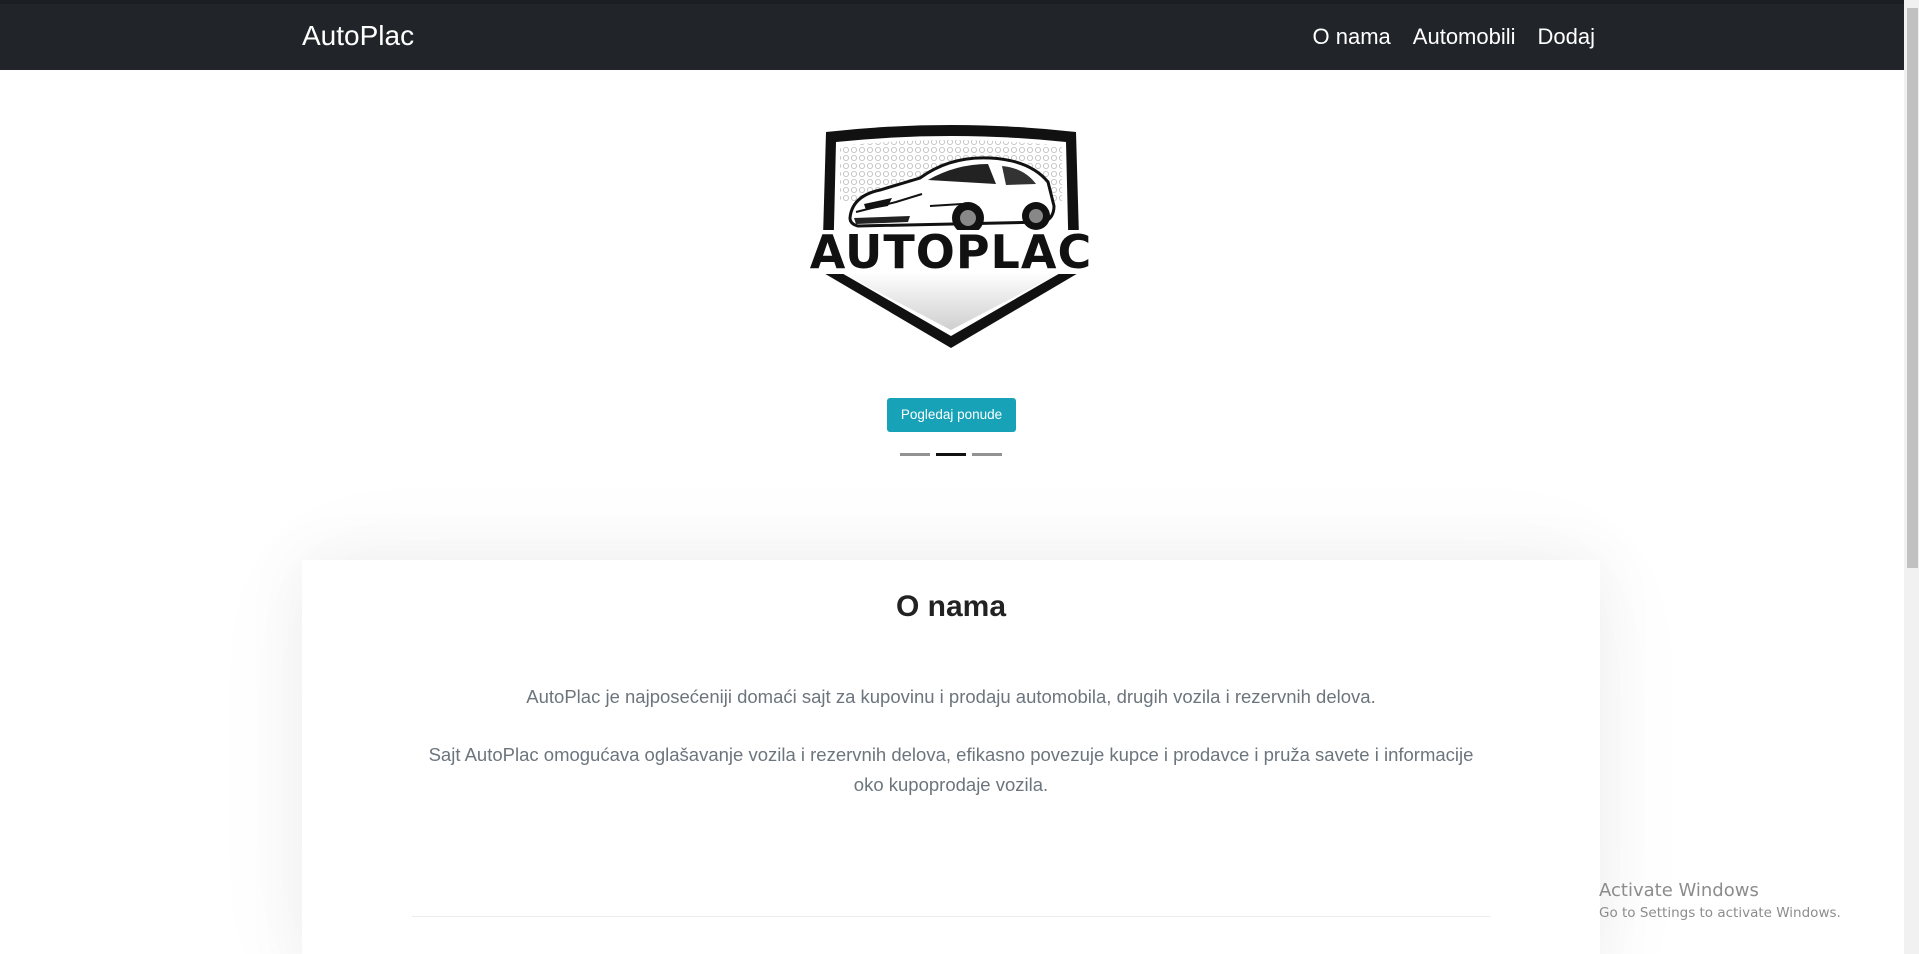  I want to click on nav-link-dodaj: Dodaj, so click(1566, 37).